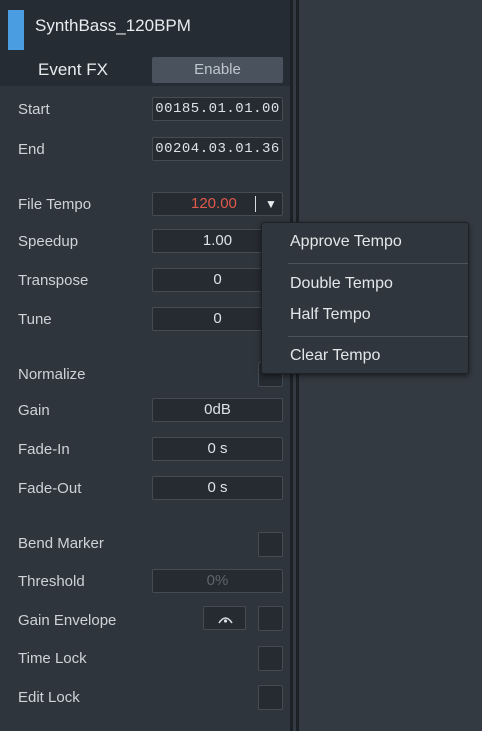 The height and width of the screenshot is (731, 482). I want to click on enable-button: Enable, so click(217, 70).